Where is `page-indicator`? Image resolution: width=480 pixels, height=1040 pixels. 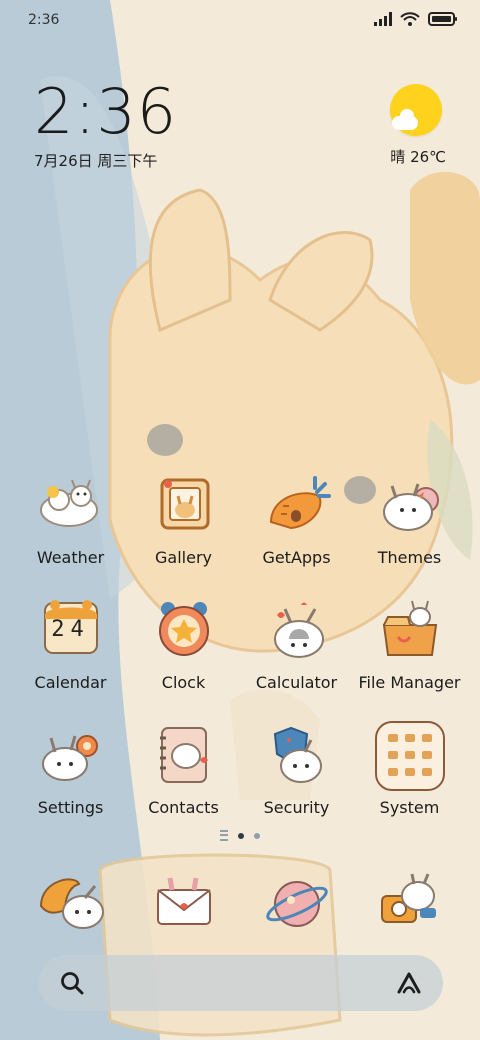
page-indicator is located at coordinates (240, 835).